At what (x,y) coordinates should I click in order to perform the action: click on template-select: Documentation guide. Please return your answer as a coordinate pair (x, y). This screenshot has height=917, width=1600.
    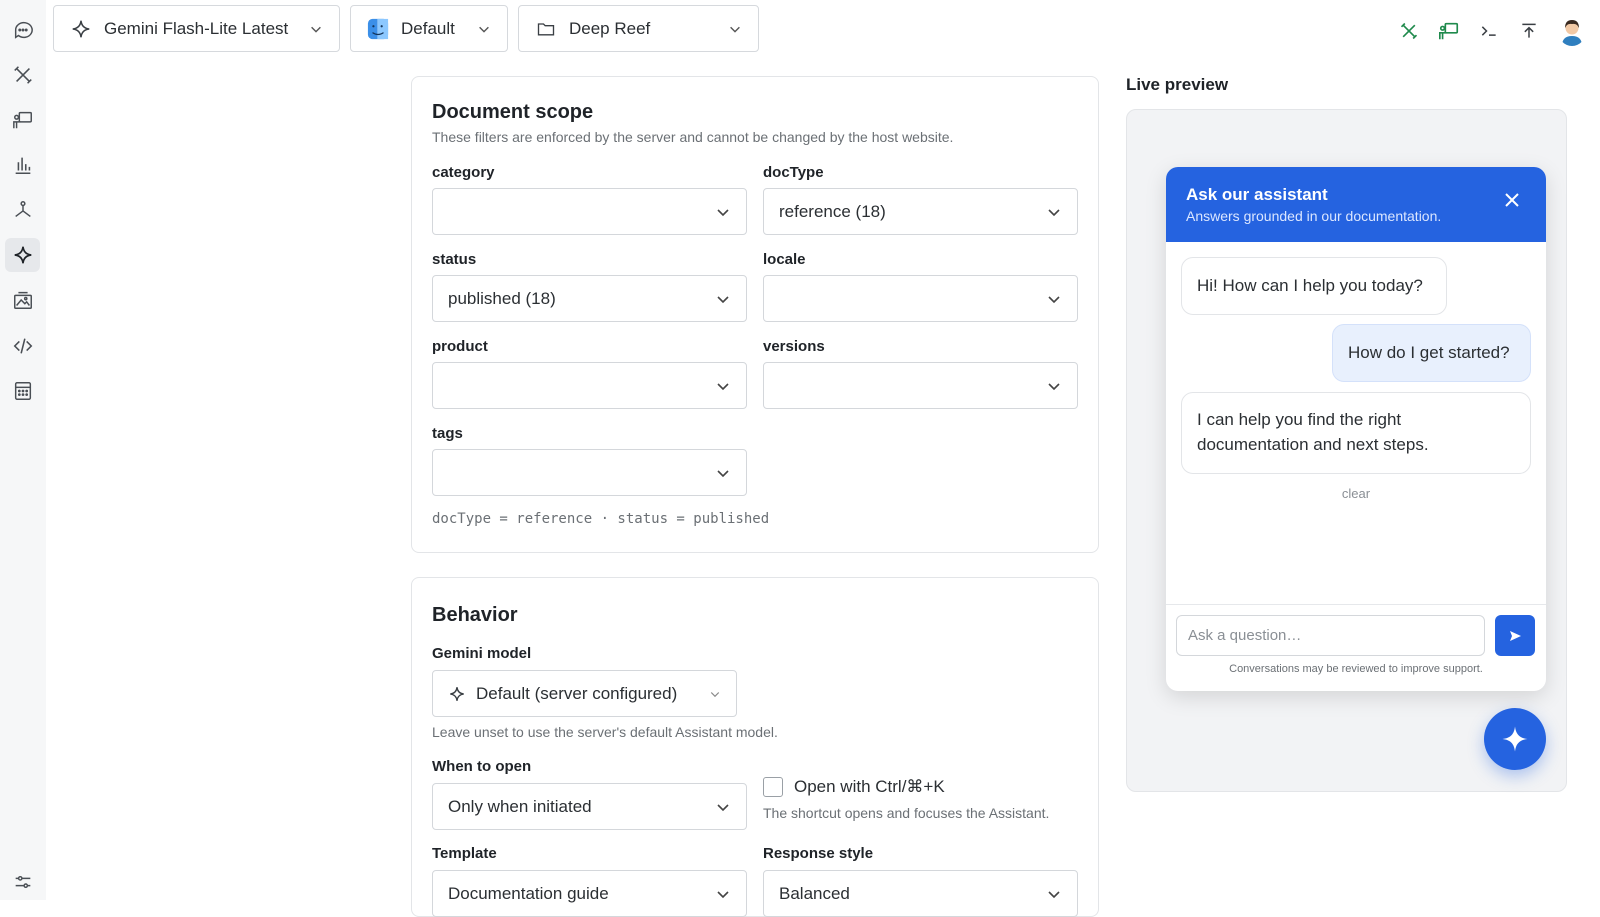
    Looking at the image, I should click on (589, 893).